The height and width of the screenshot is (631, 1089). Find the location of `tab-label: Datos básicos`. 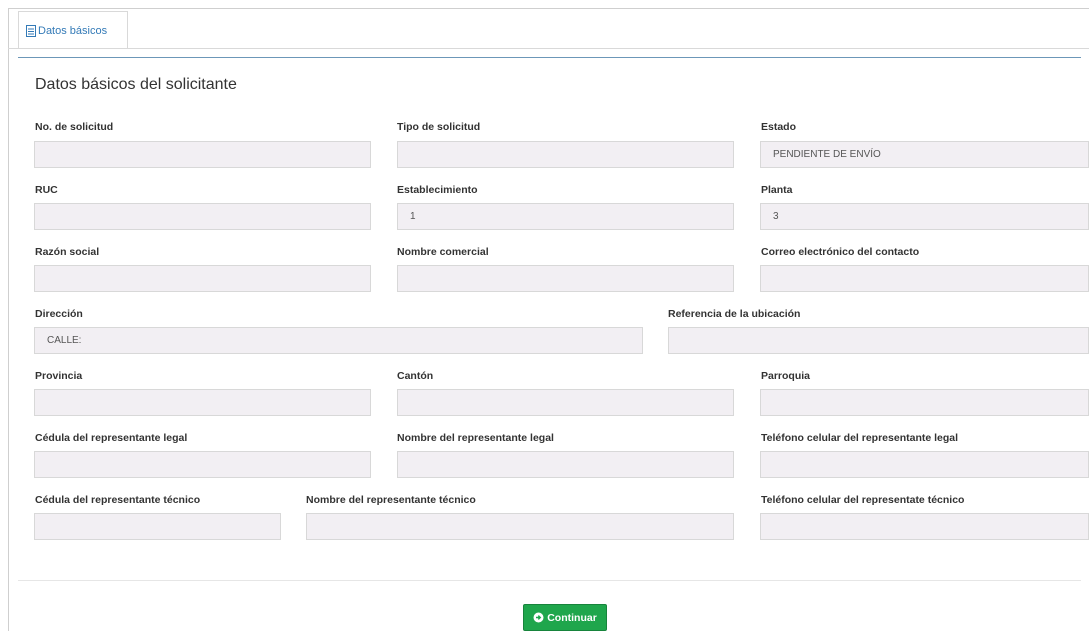

tab-label: Datos básicos is located at coordinates (73, 30).